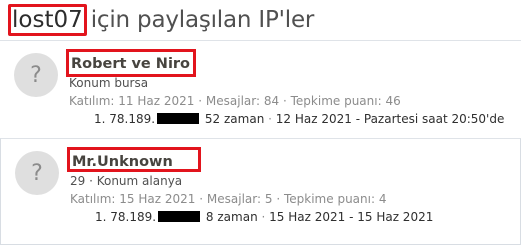  Describe the element at coordinates (268, 199) in the screenshot. I see `messages-count: 5` at that location.